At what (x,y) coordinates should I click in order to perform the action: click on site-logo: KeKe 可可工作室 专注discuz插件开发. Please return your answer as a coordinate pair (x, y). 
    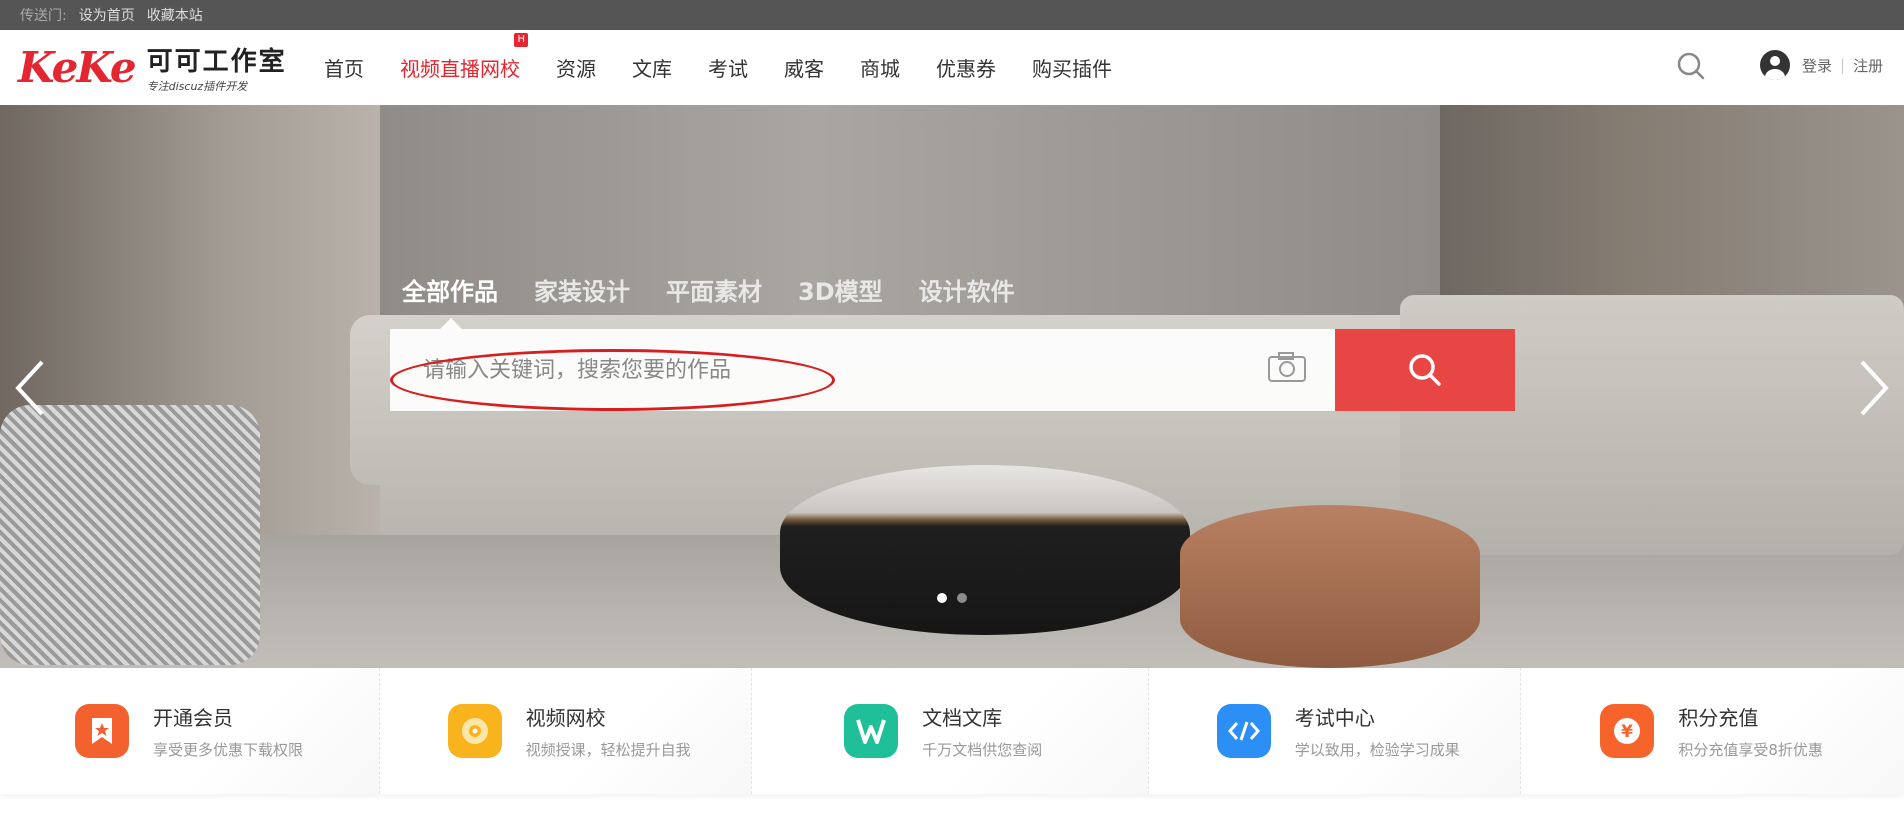
    Looking at the image, I should click on (152, 67).